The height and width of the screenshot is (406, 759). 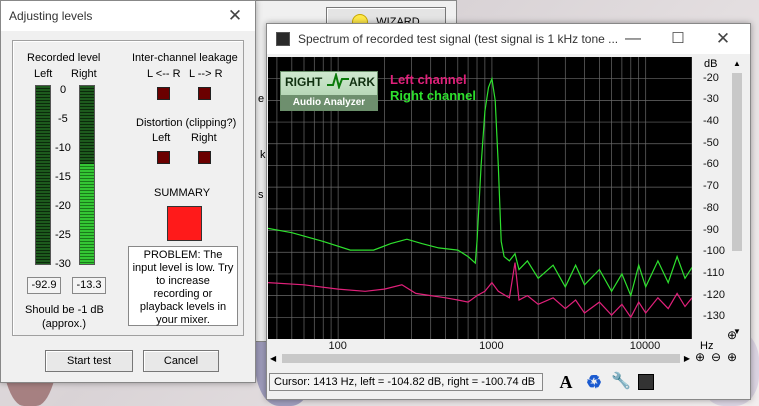 What do you see at coordinates (261, 195) in the screenshot?
I see `partial-text: s` at bounding box center [261, 195].